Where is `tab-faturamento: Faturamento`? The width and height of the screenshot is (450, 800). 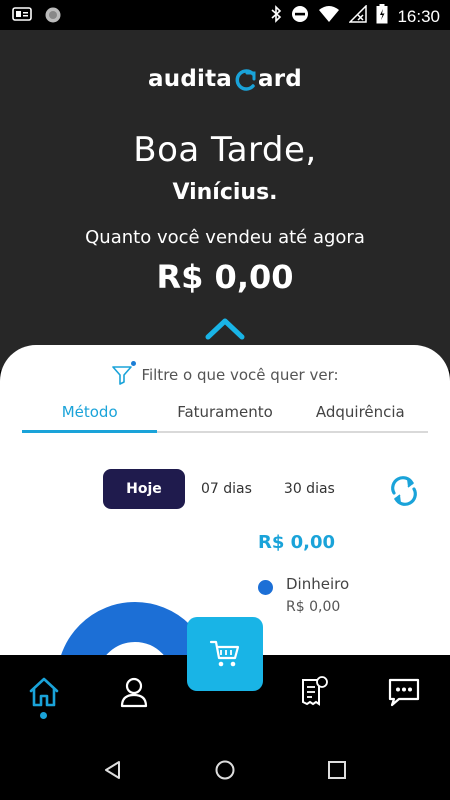 tab-faturamento: Faturamento is located at coordinates (224, 414).